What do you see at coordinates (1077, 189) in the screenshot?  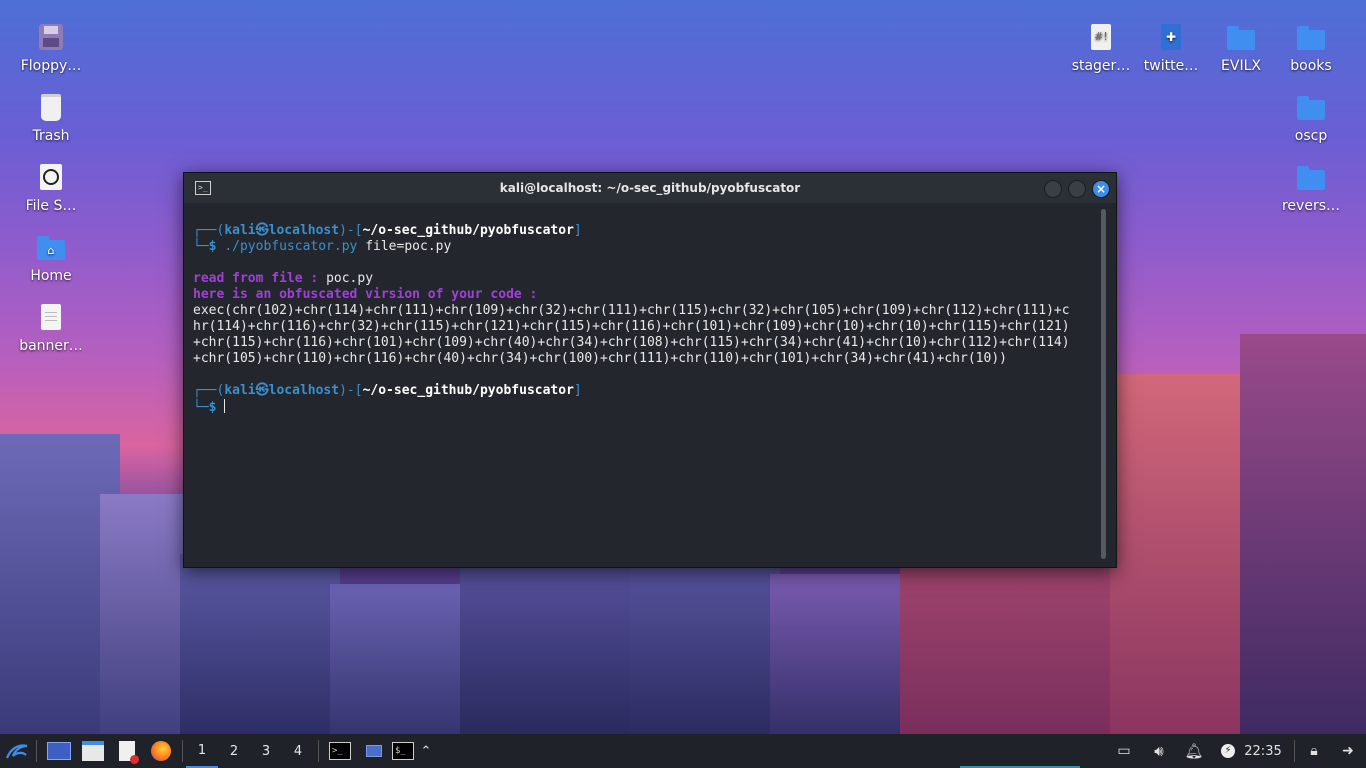 I see `maximize-button` at bounding box center [1077, 189].